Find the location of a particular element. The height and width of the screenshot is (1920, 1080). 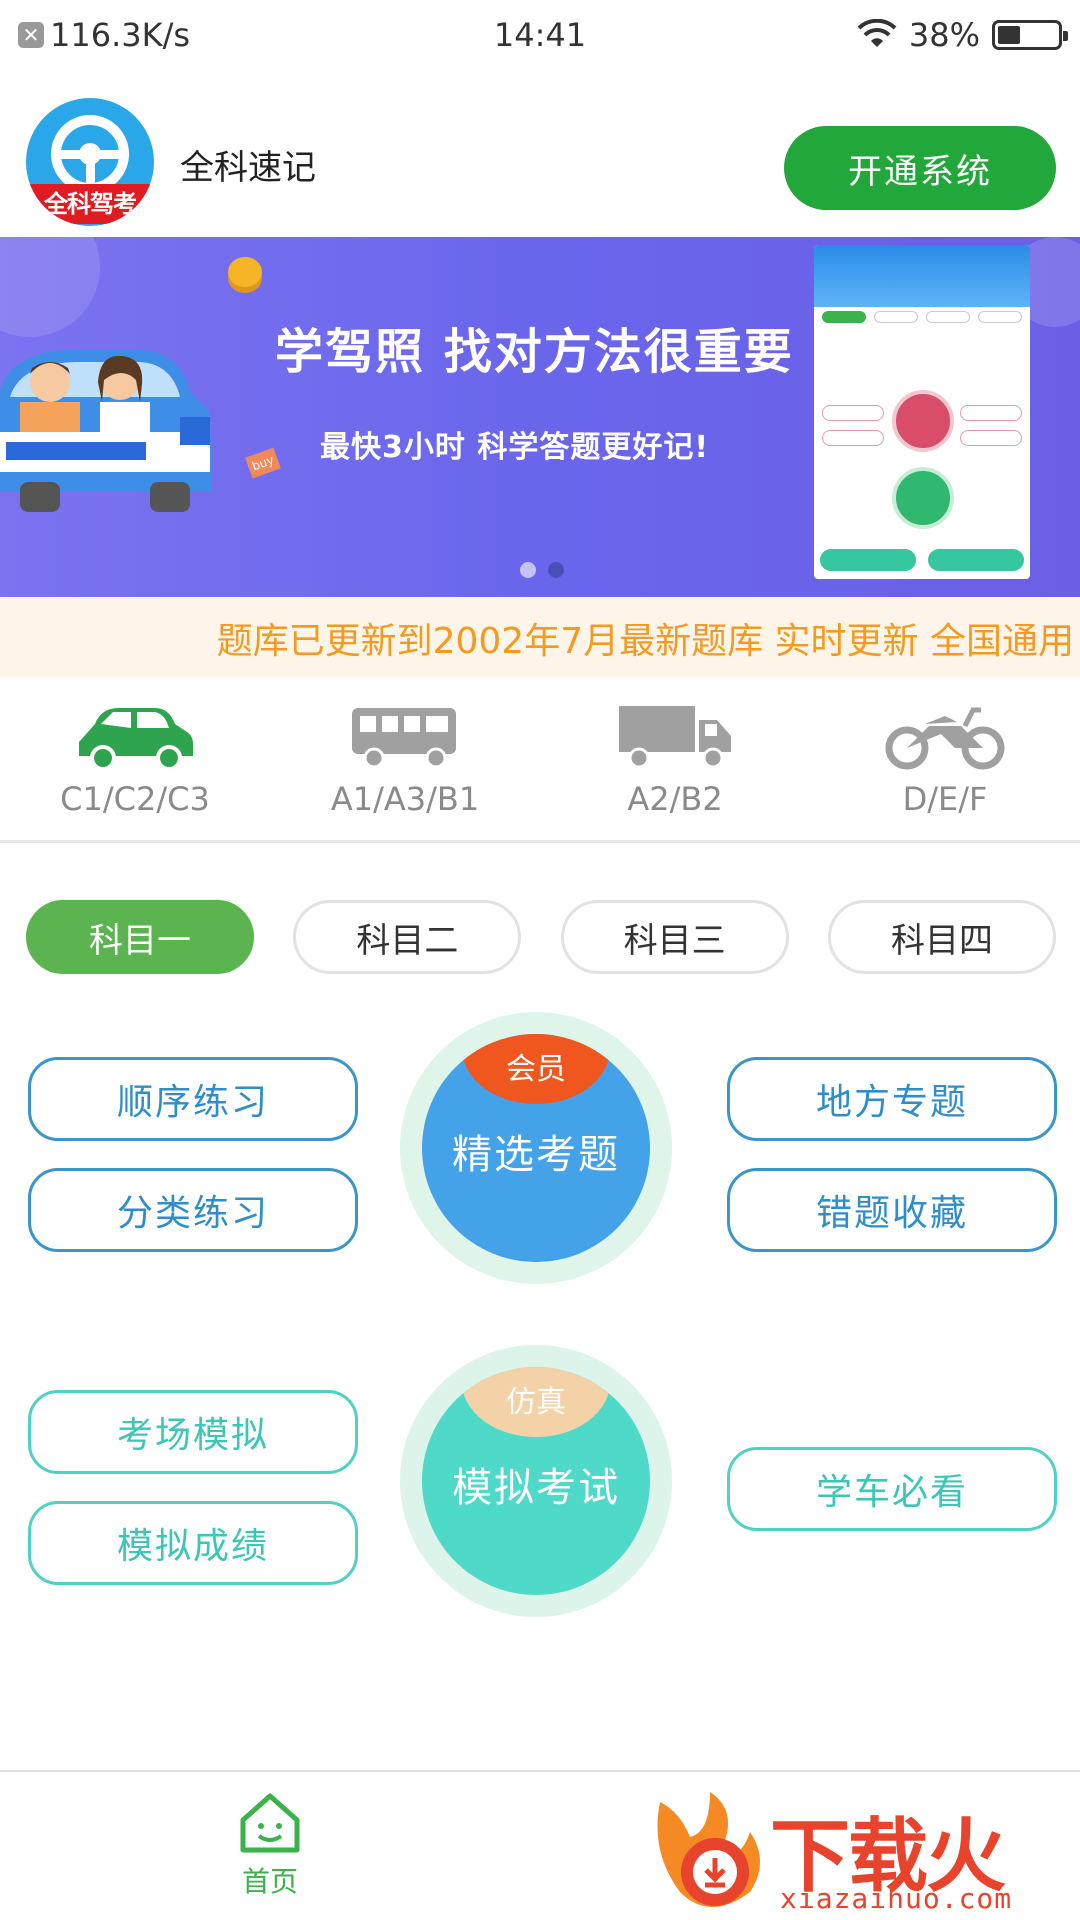

featured-circle: 会员 精选考题 is located at coordinates (536, 1148).